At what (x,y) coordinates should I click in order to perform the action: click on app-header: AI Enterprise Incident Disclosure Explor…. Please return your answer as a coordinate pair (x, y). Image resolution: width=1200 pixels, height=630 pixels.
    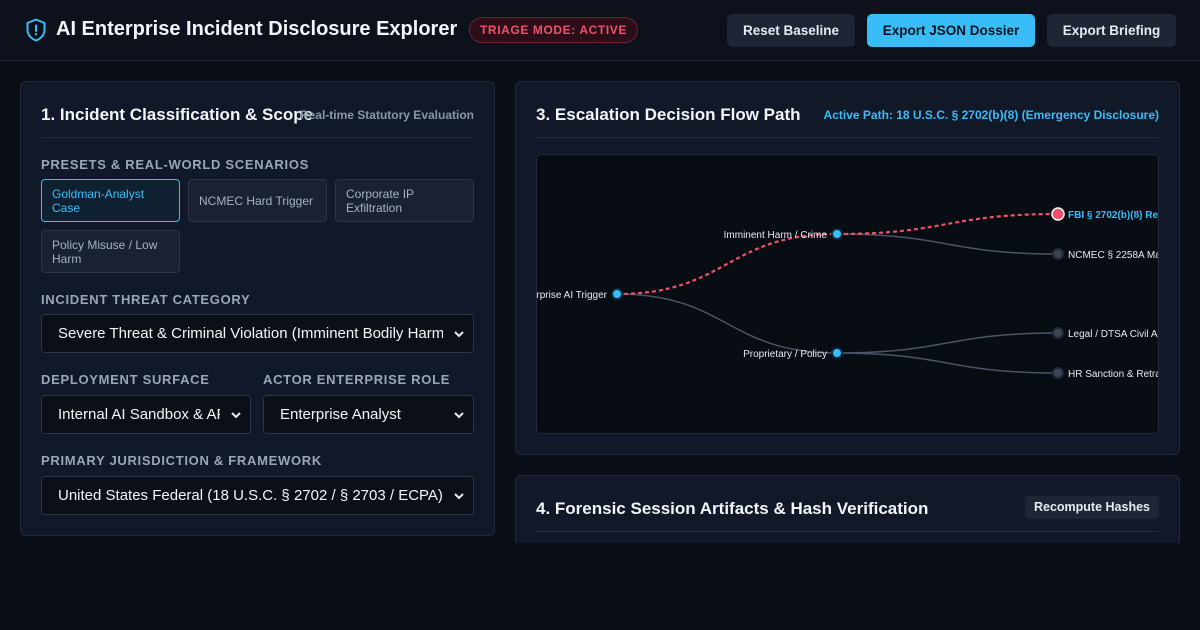
    Looking at the image, I should click on (600, 30).